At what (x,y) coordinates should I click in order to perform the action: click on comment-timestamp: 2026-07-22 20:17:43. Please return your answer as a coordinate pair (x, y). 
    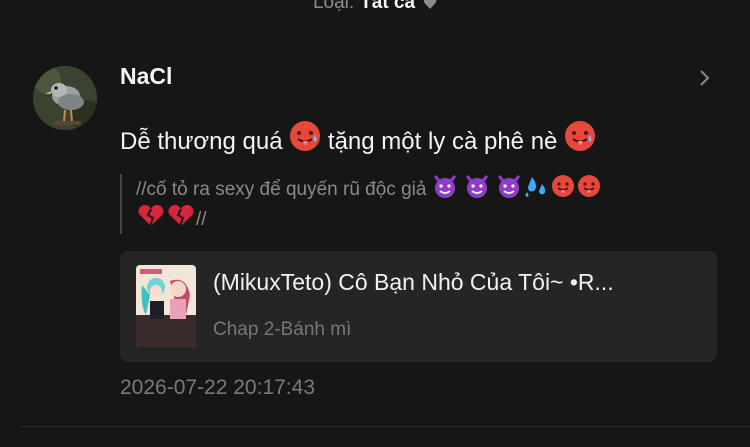
    Looking at the image, I should click on (217, 387).